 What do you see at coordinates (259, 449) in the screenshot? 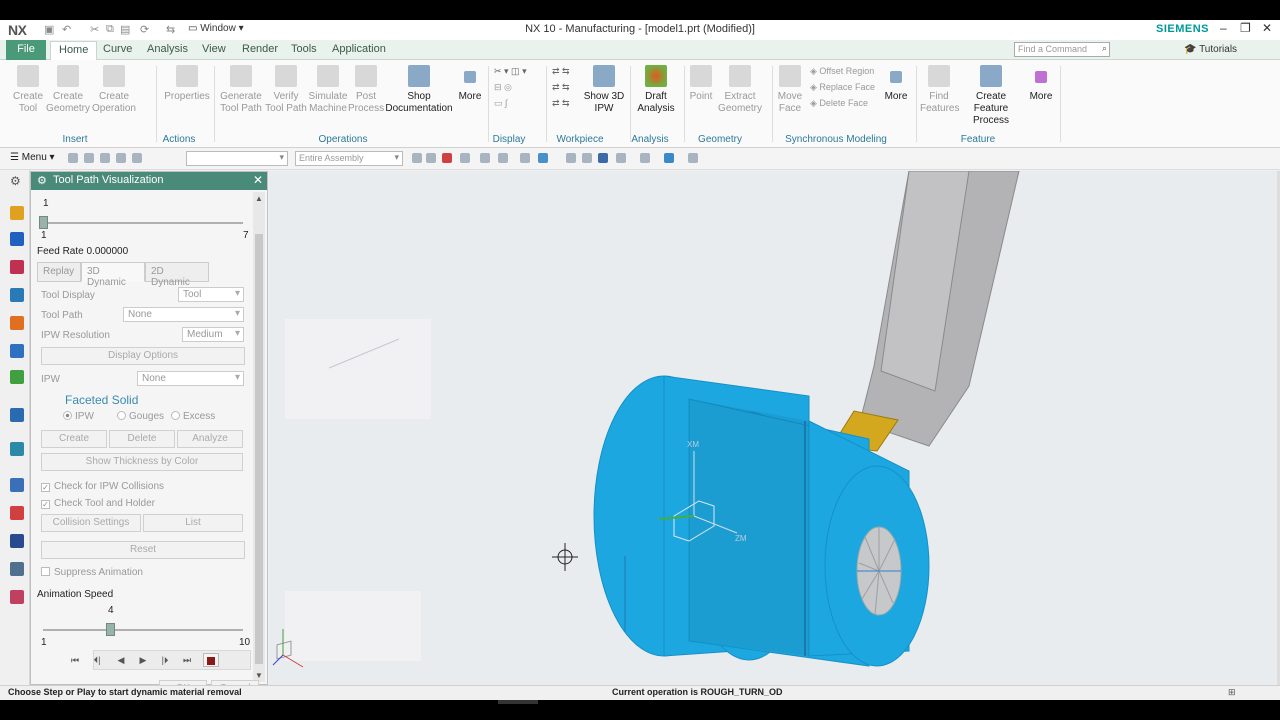
I see `dialog-scroll-thumb` at bounding box center [259, 449].